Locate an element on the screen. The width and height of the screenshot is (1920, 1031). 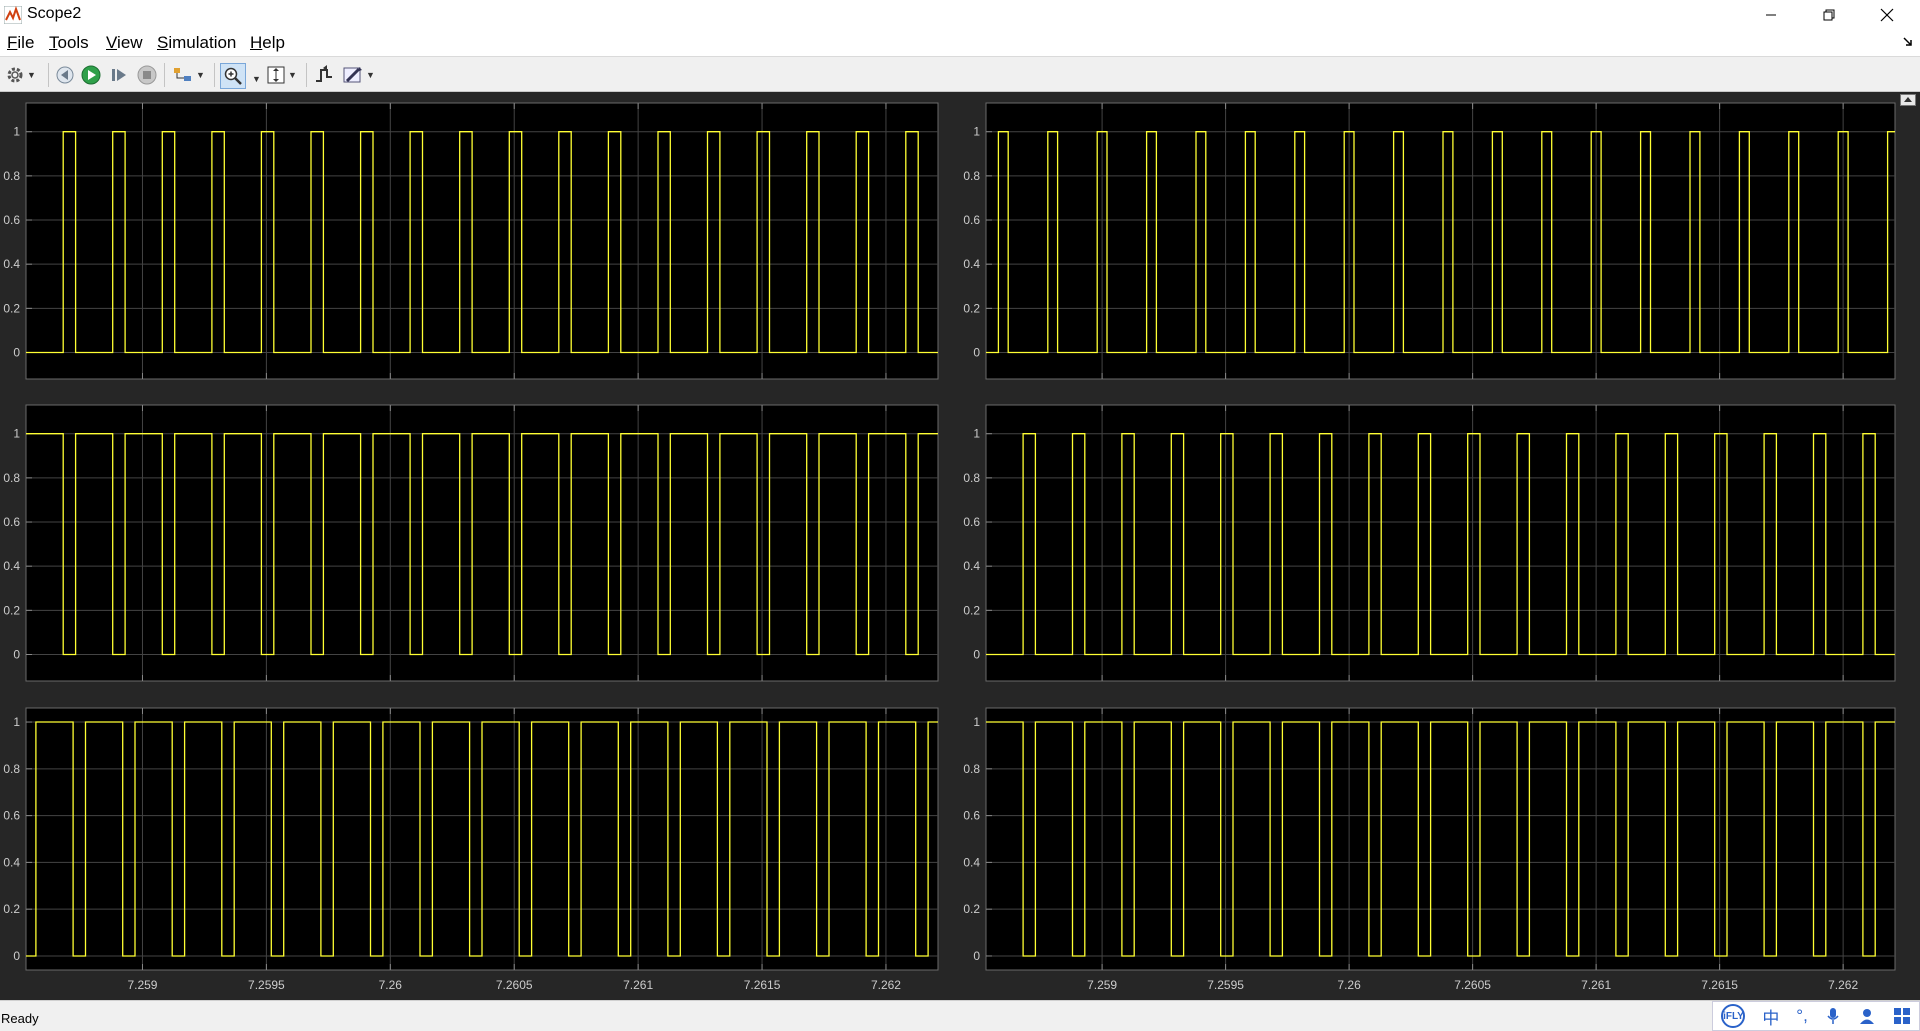
step-back-icon is located at coordinates (65, 75).